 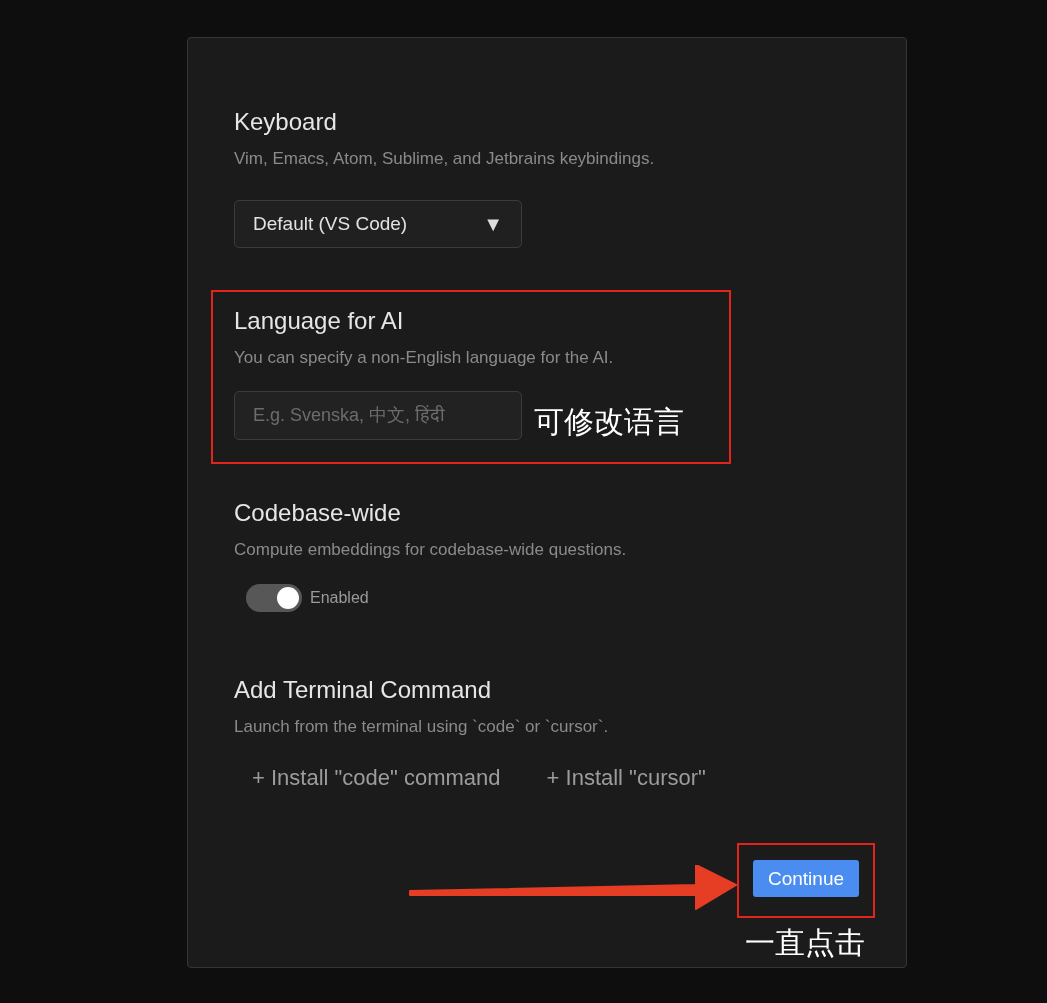 I want to click on section-title: Add Terminal Command, so click(x=363, y=690).